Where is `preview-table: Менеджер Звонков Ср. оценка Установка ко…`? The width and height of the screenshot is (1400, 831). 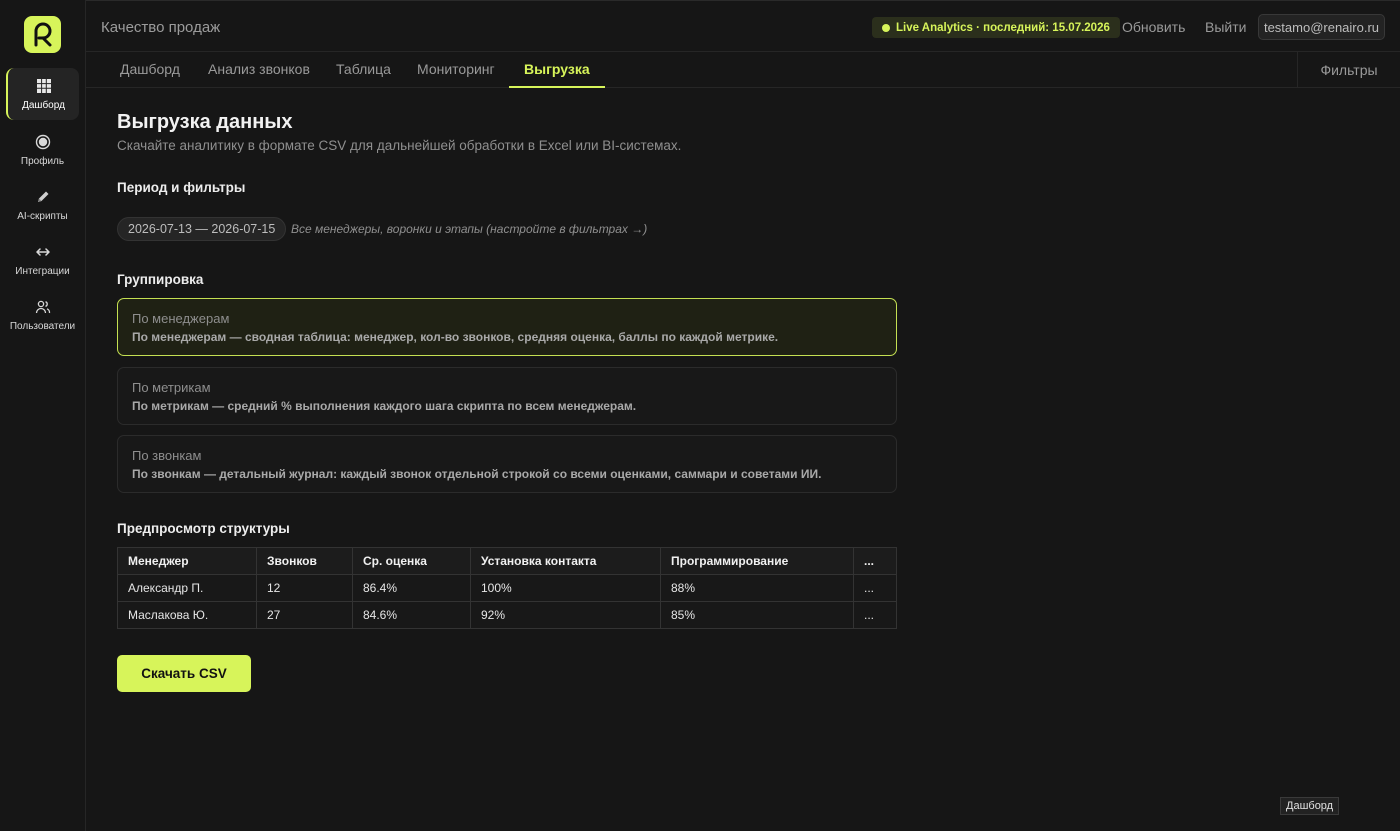
preview-table: Менеджер Звонков Ср. оценка Установка ко… is located at coordinates (507, 588).